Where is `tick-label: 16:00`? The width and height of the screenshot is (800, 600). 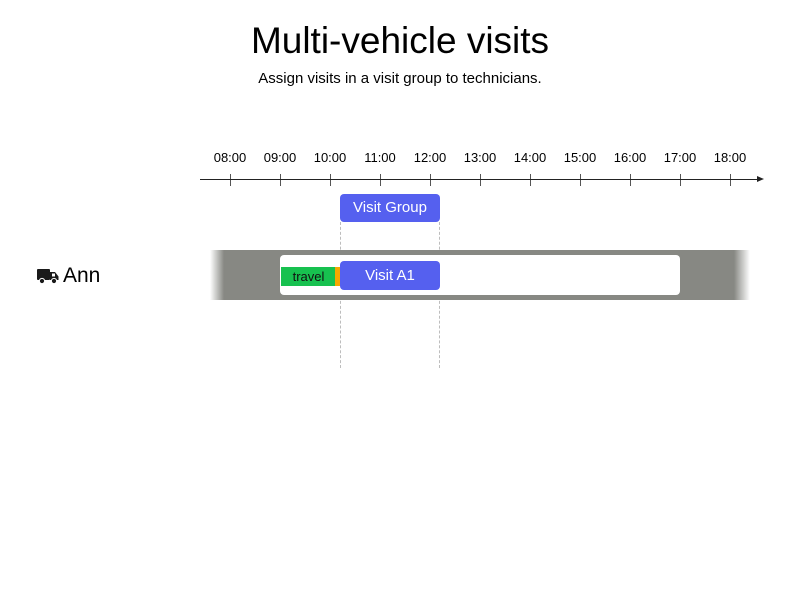 tick-label: 16:00 is located at coordinates (630, 157).